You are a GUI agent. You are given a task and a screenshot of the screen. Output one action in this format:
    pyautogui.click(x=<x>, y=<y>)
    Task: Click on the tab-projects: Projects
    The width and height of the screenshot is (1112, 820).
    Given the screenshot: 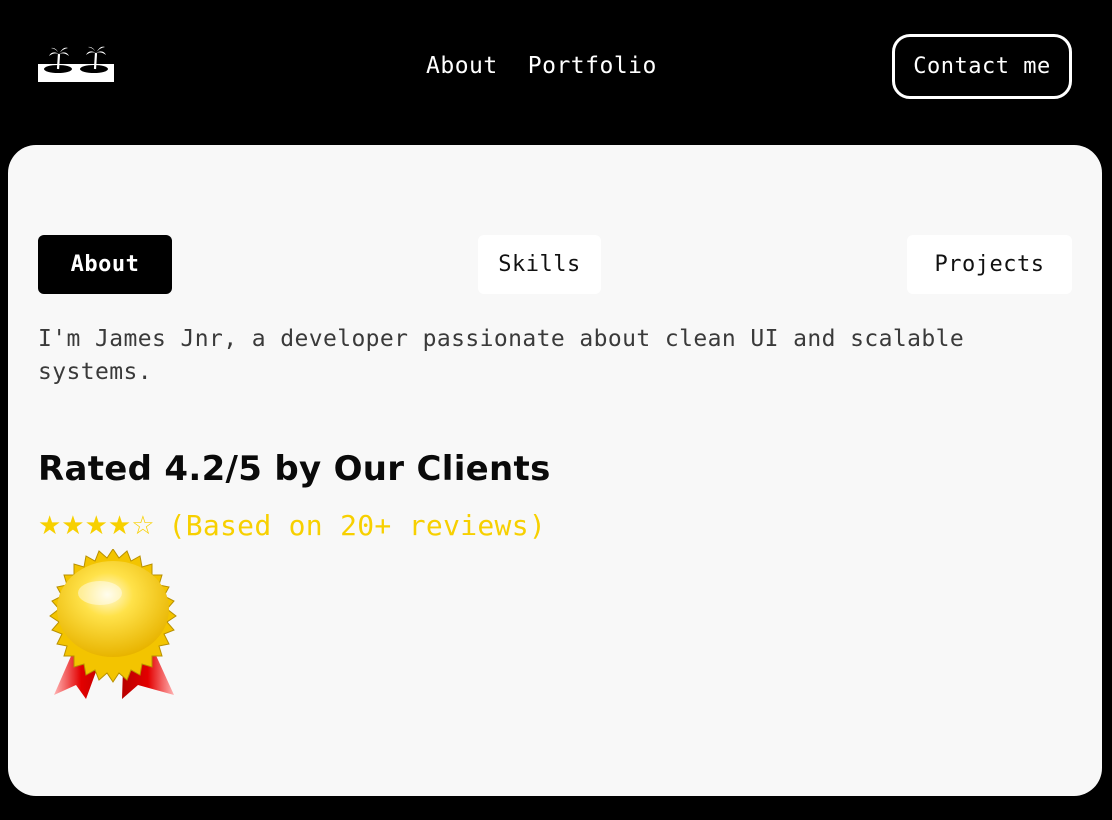 What is the action you would take?
    pyautogui.click(x=989, y=264)
    